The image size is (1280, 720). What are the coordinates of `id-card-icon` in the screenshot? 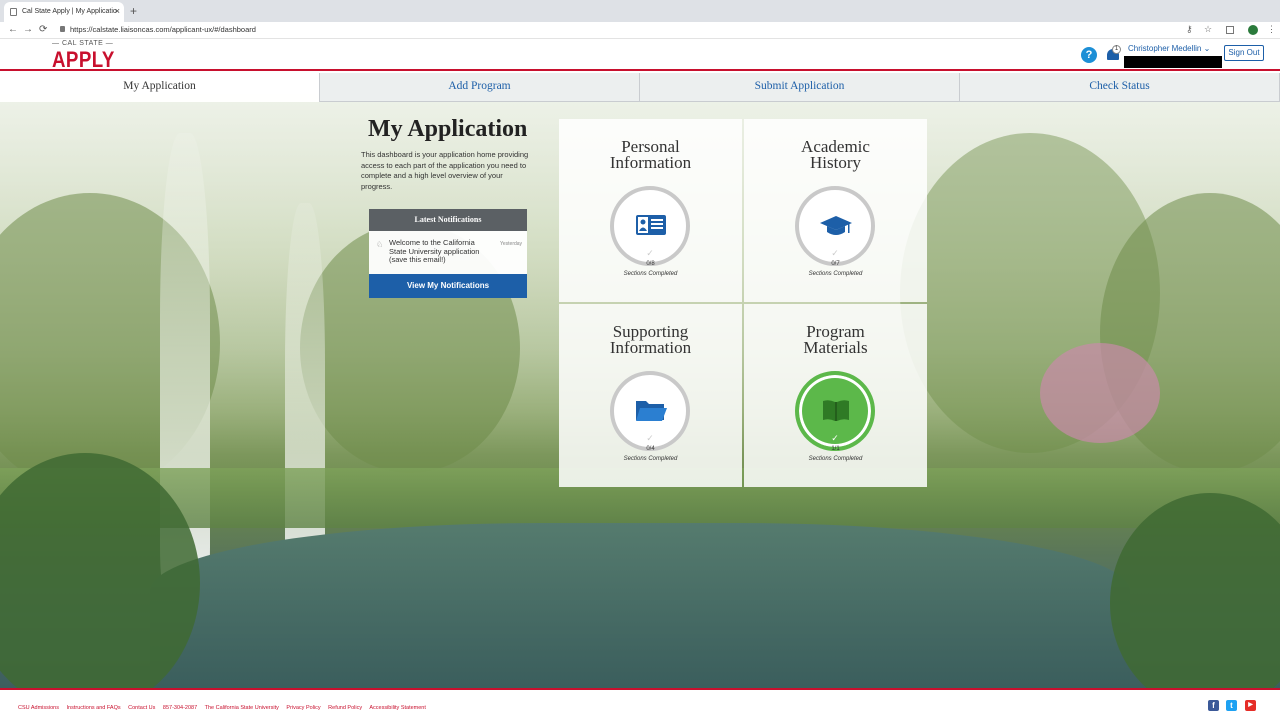 It's located at (651, 225).